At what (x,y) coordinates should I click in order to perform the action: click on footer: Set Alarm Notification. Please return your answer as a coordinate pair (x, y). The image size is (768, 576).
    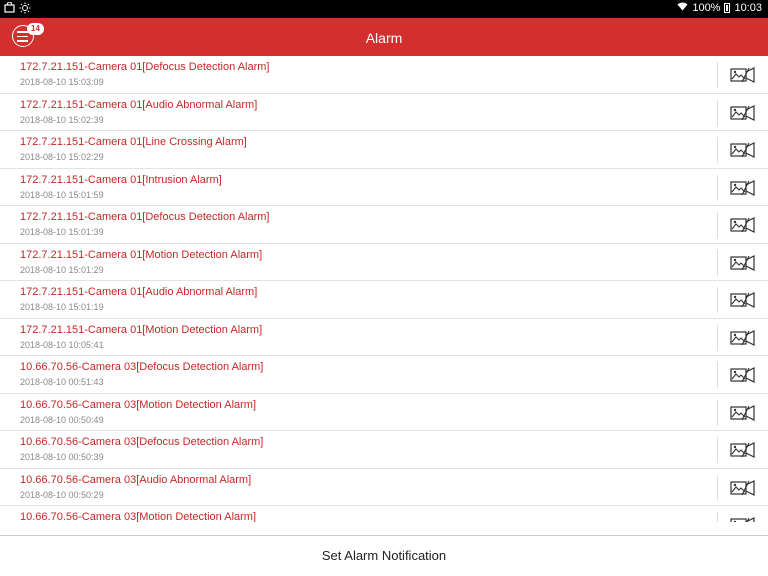
    Looking at the image, I should click on (384, 555).